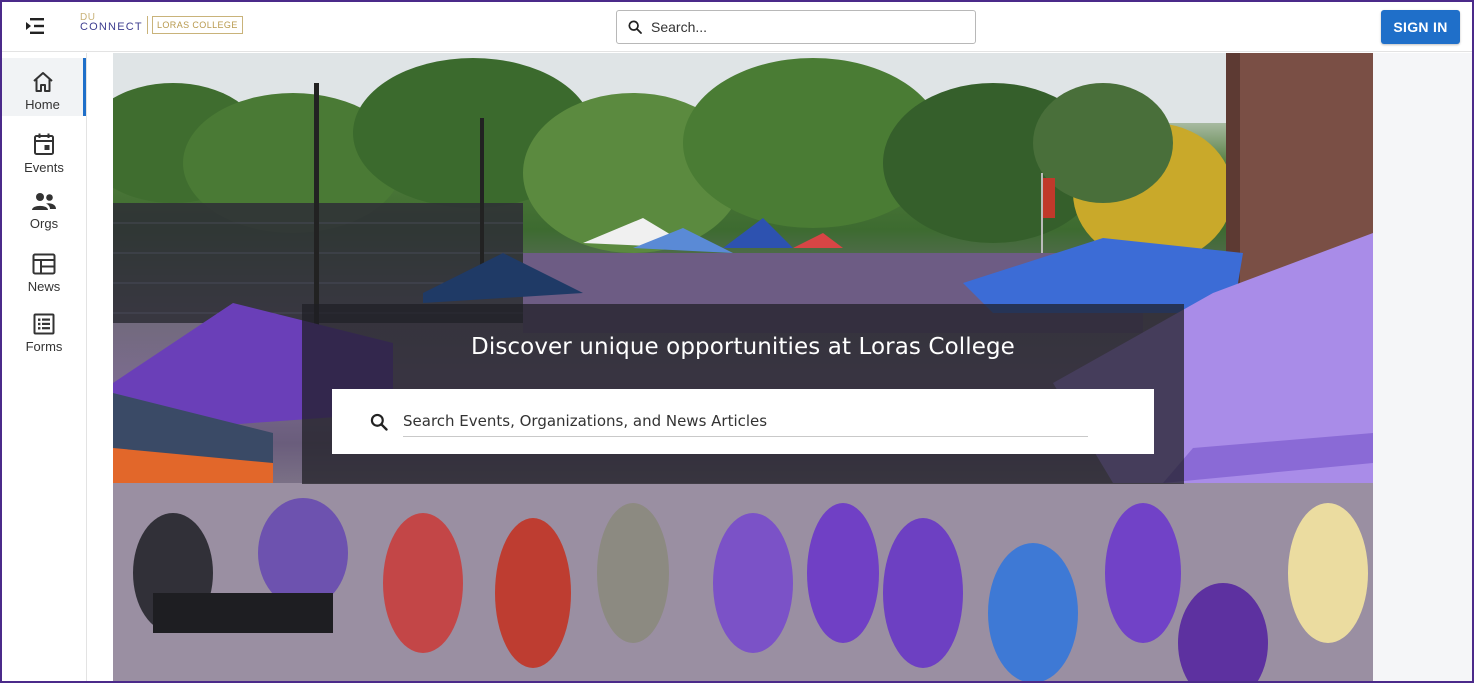  I want to click on sidebar-item-label: Orgs, so click(44, 223).